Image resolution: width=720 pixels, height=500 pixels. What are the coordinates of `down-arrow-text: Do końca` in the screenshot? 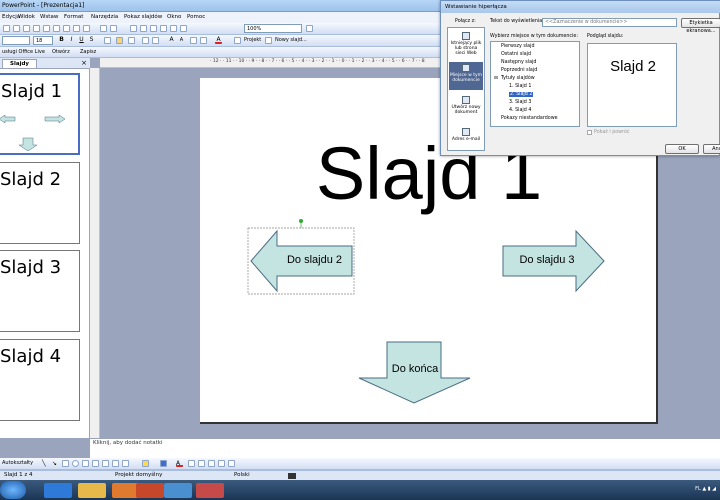 It's located at (415, 369).